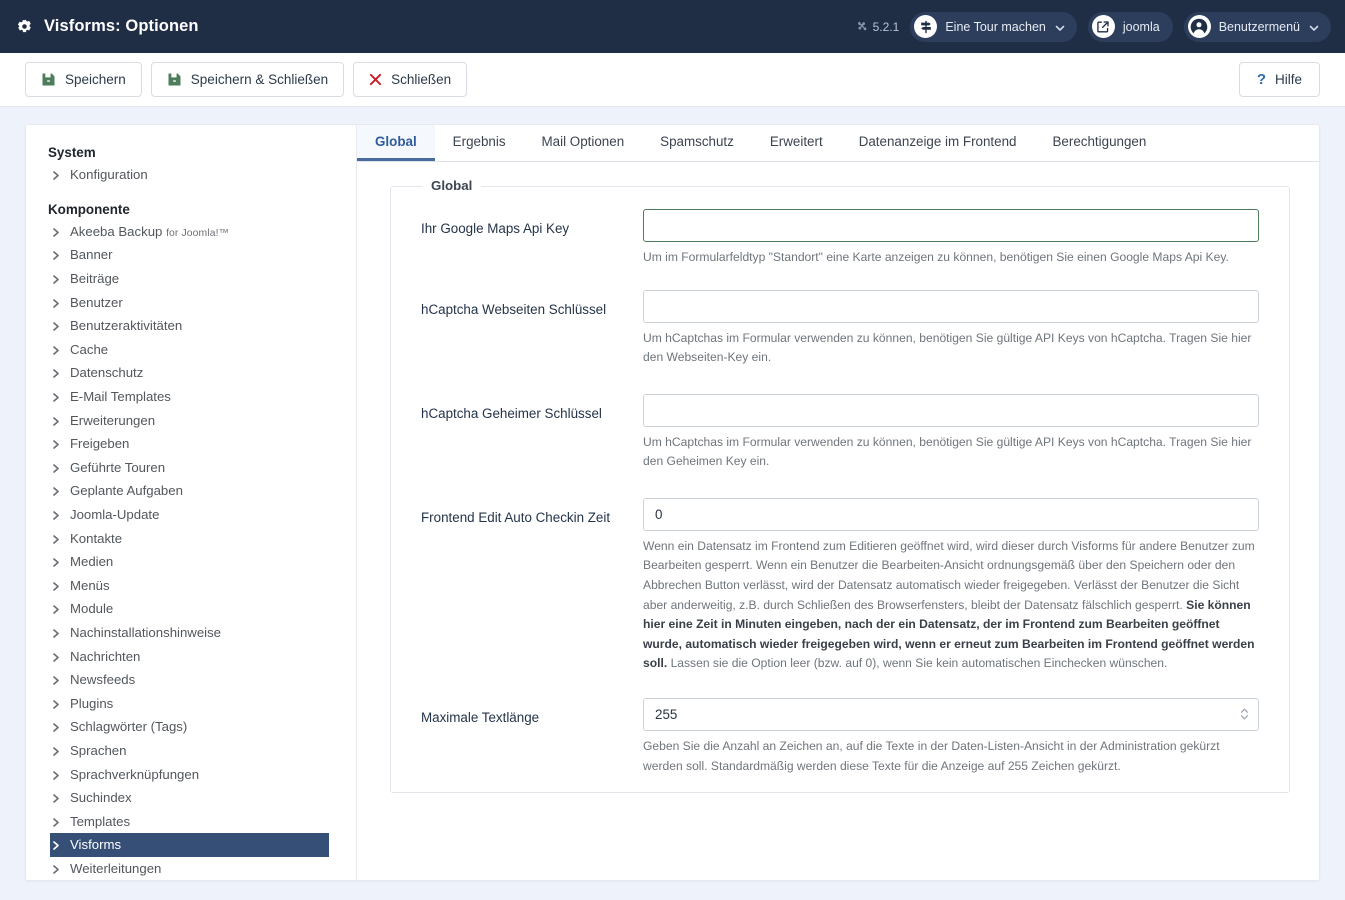 This screenshot has width=1345, height=900. Describe the element at coordinates (886, 26) in the screenshot. I see `version-text: 5.2.1` at that location.